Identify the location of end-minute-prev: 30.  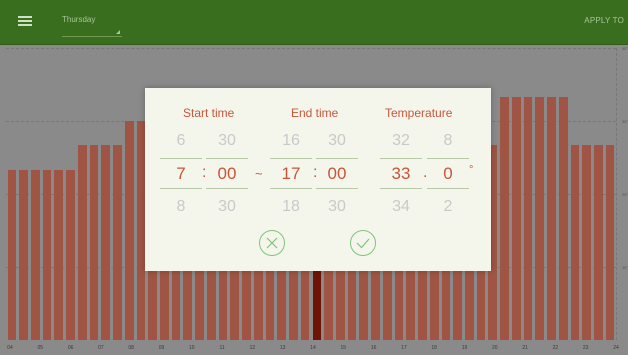
(337, 141).